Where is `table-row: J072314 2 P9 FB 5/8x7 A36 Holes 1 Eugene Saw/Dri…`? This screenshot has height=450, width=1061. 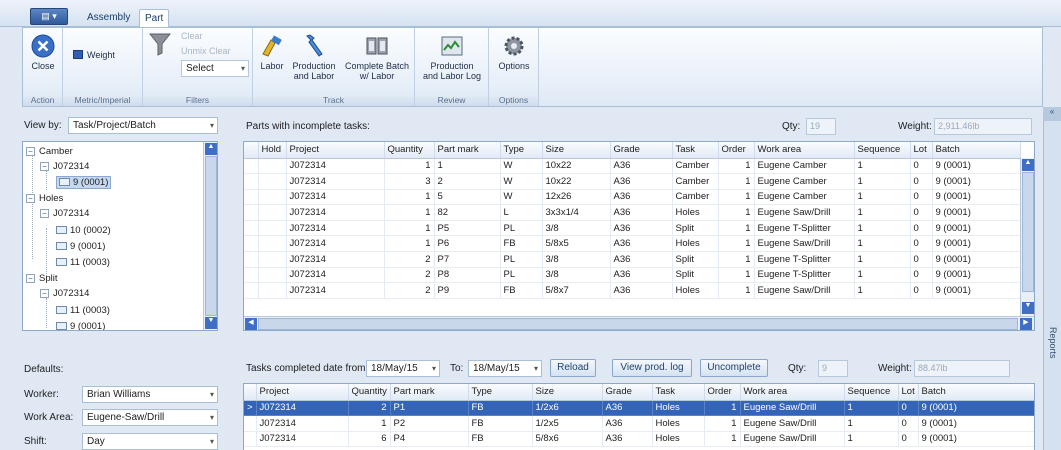 table-row: J072314 2 P9 FB 5/8x7 A36 Holes 1 Eugene Saw/Dri… is located at coordinates (632, 290).